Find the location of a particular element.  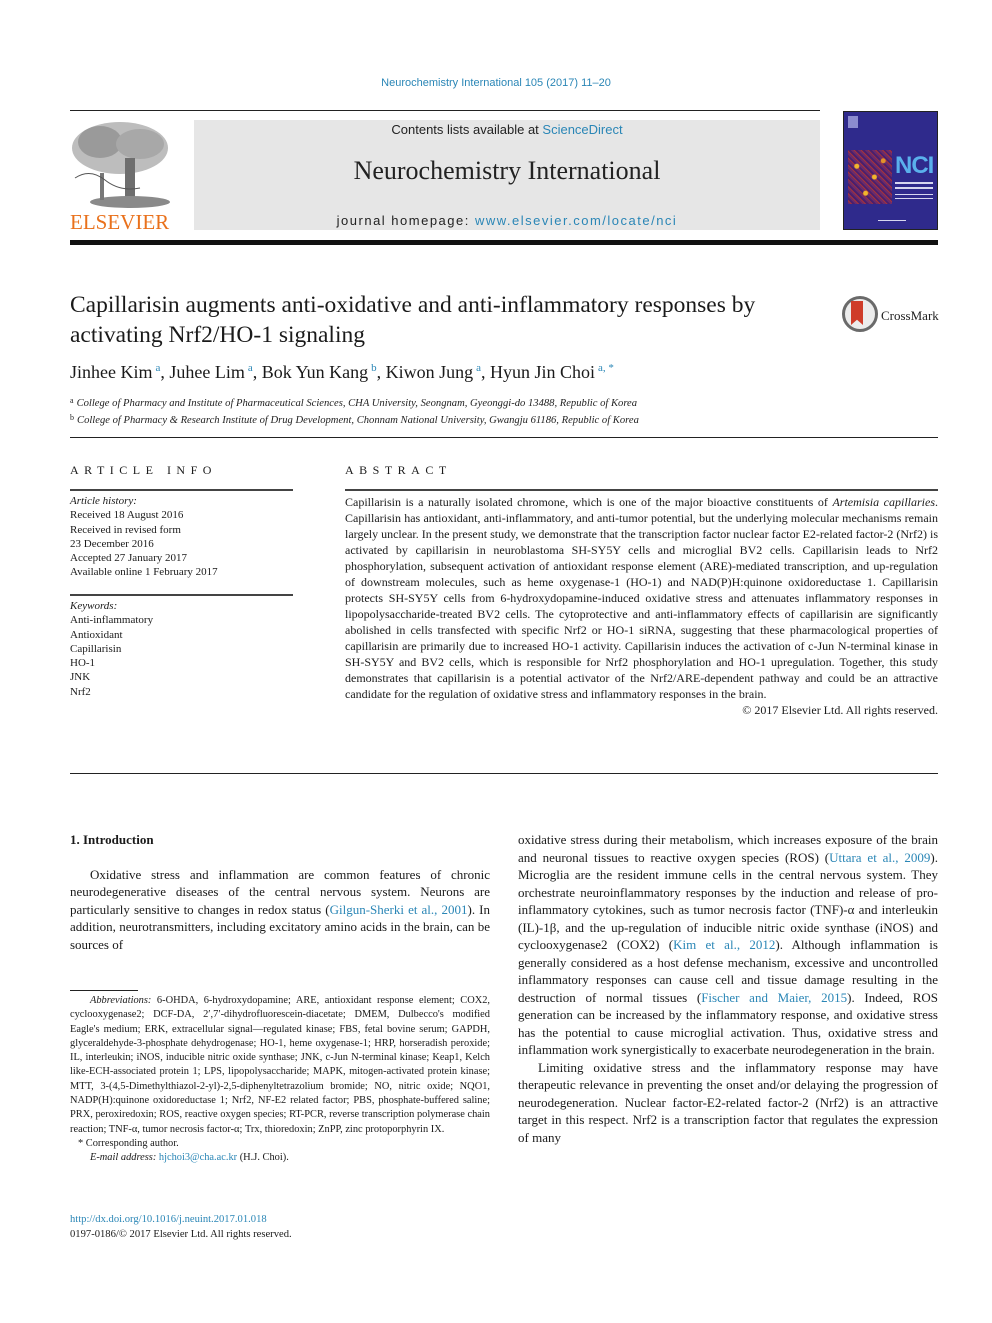

history-item: 23 December 2016 is located at coordinates (112, 543).